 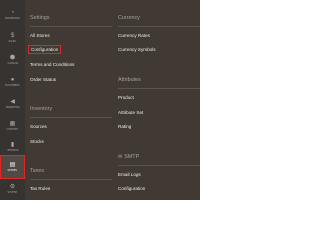 I want to click on menu-link-email-logs: Email Logs, so click(x=129, y=174).